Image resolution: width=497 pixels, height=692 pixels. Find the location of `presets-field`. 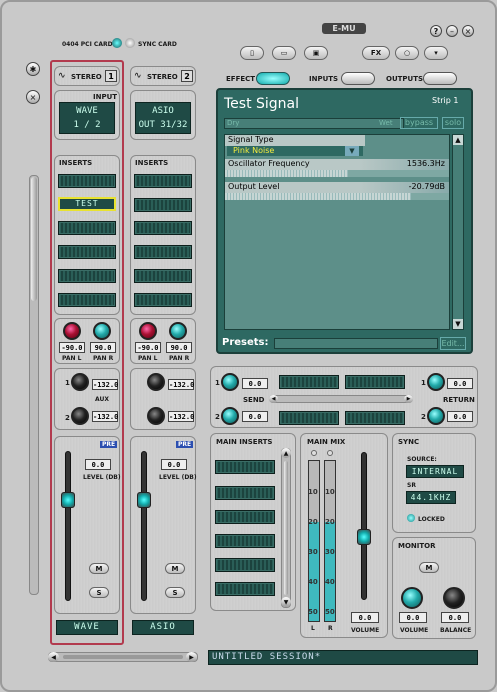

presets-field is located at coordinates (356, 343).